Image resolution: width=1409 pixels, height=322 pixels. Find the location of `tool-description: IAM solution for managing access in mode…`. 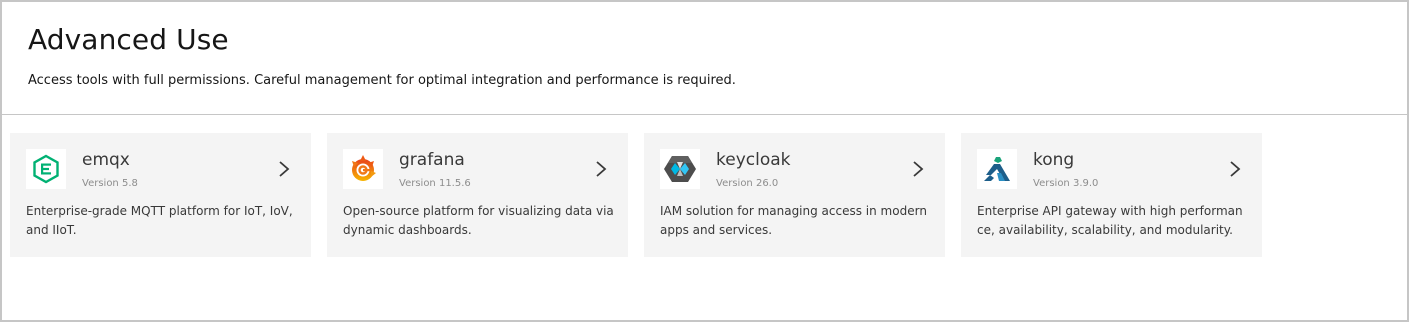

tool-description: IAM solution for managing access in mode… is located at coordinates (793, 220).